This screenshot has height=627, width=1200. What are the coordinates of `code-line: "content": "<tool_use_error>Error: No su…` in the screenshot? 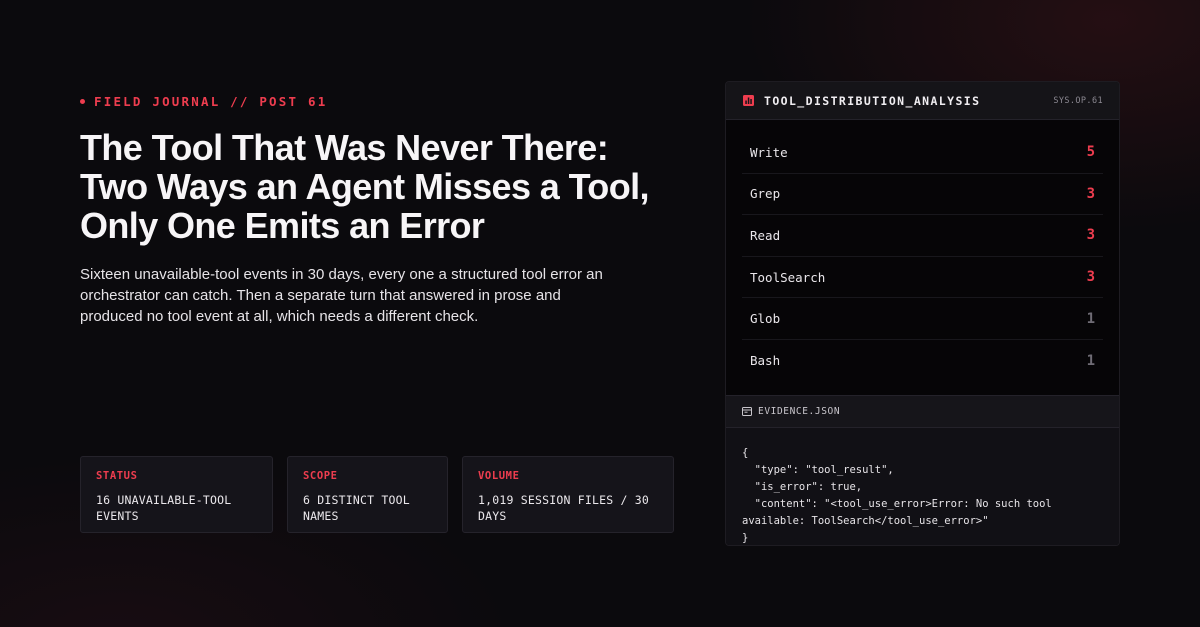 It's located at (897, 504).